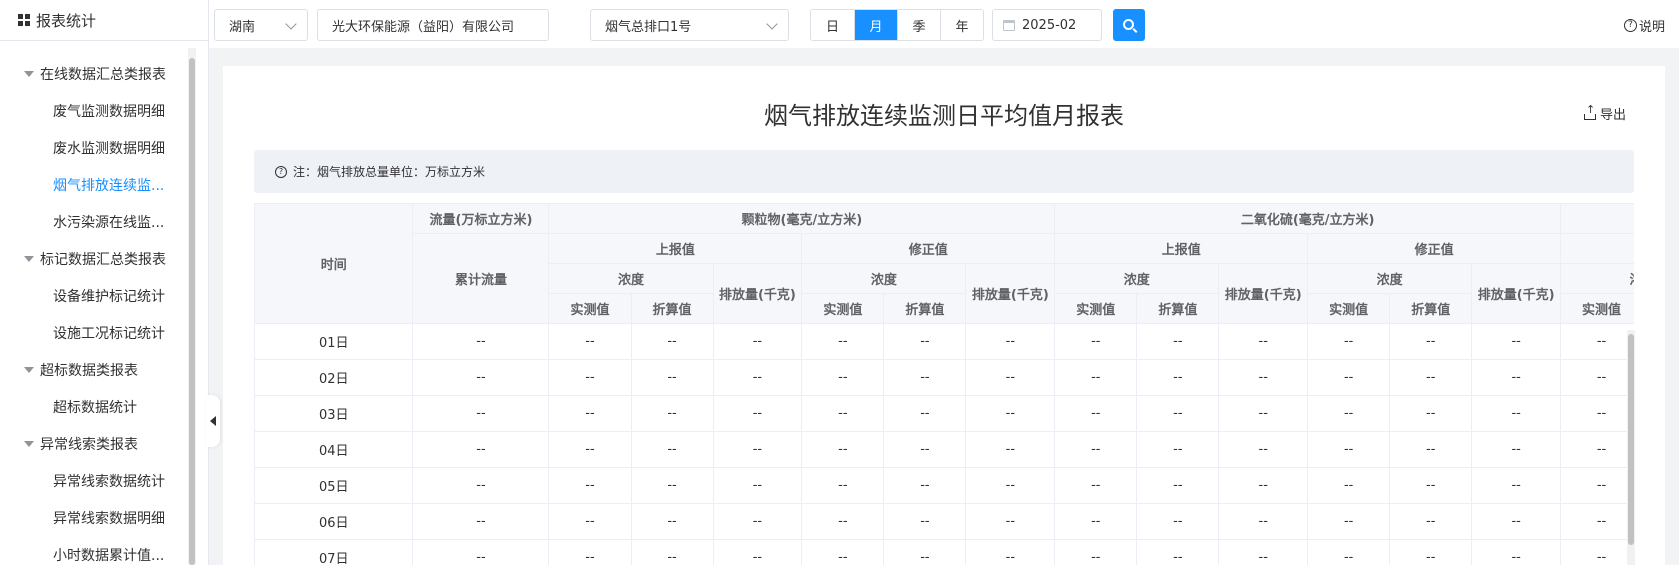  What do you see at coordinates (675, 248) in the screenshot?
I see `pm-reported-header: 上报值` at bounding box center [675, 248].